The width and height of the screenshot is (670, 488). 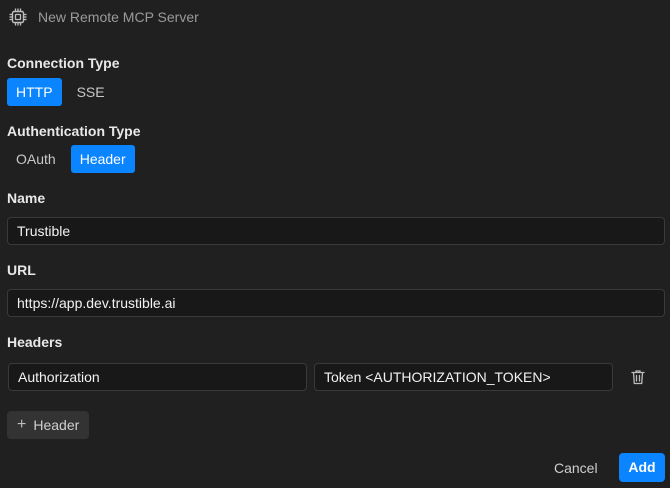 What do you see at coordinates (36, 159) in the screenshot?
I see `auth-option-oauth: OAuth` at bounding box center [36, 159].